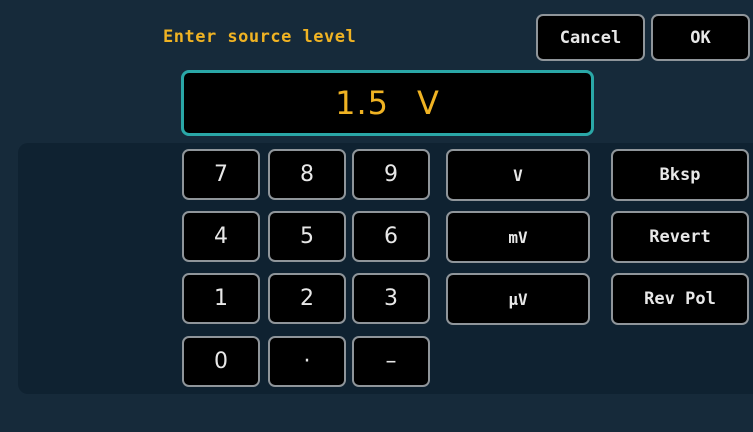  What do you see at coordinates (518, 175) in the screenshot?
I see `unit-volts-button: V` at bounding box center [518, 175].